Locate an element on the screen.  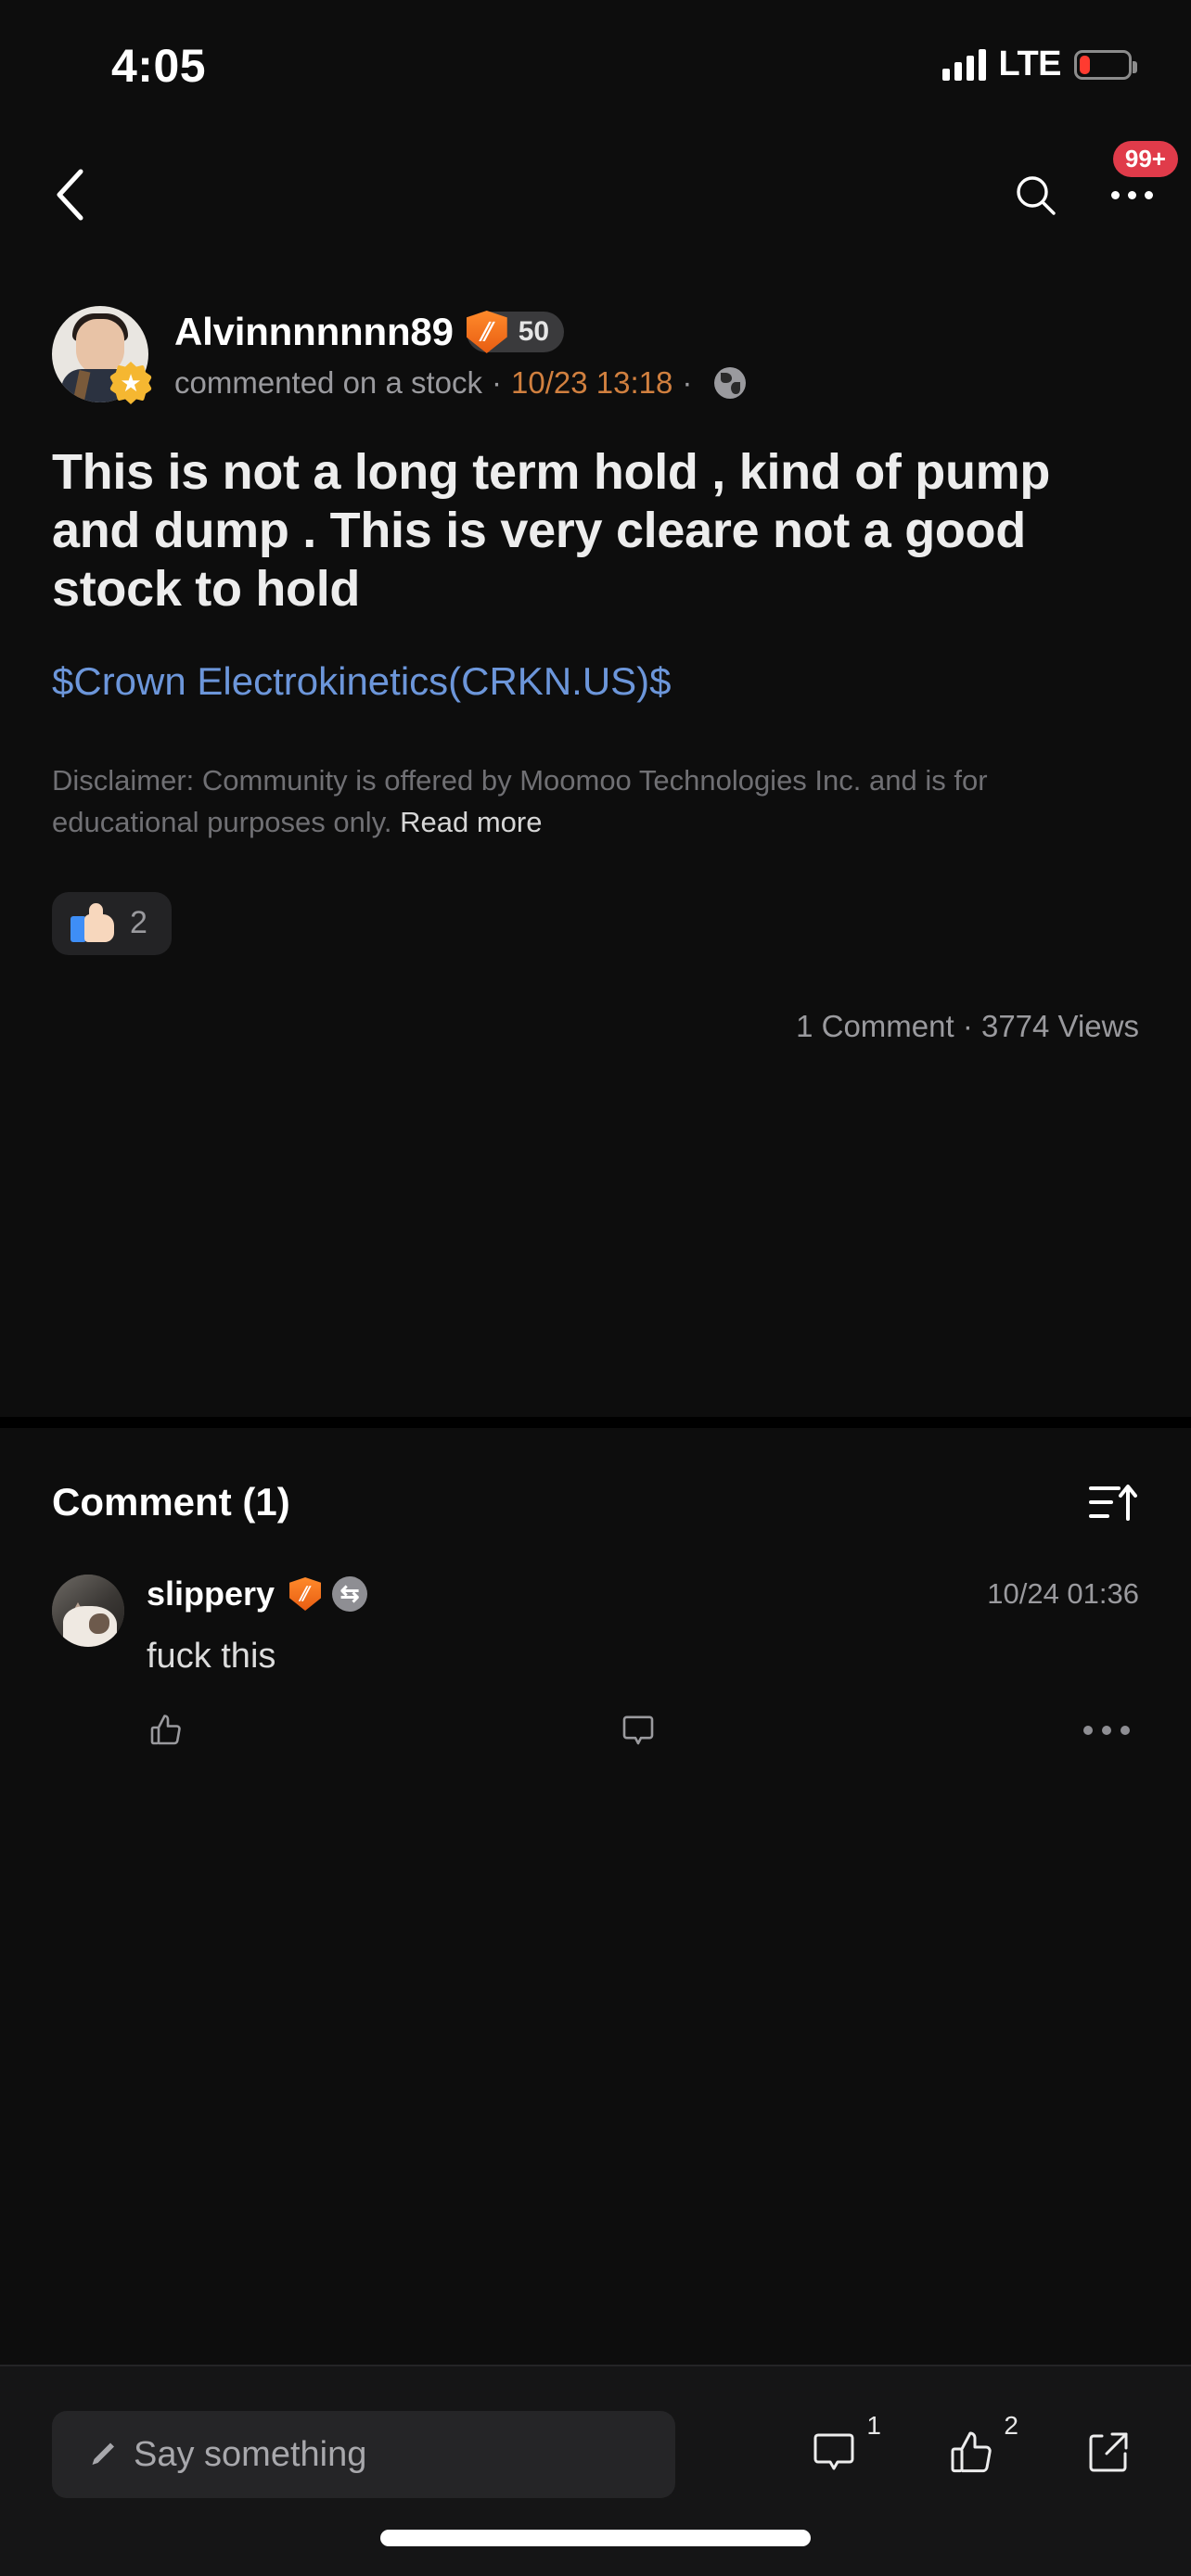
author-level-badge: ⫽ 50 is located at coordinates (515, 332).